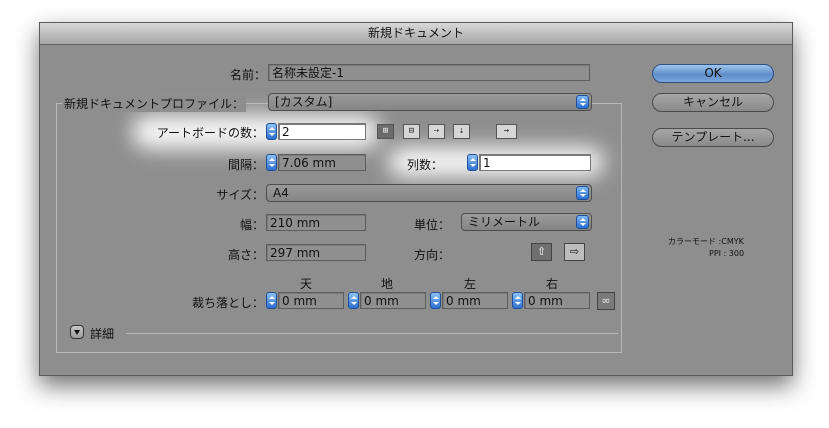  Describe the element at coordinates (281, 193) in the screenshot. I see `size-select-value: A4` at that location.